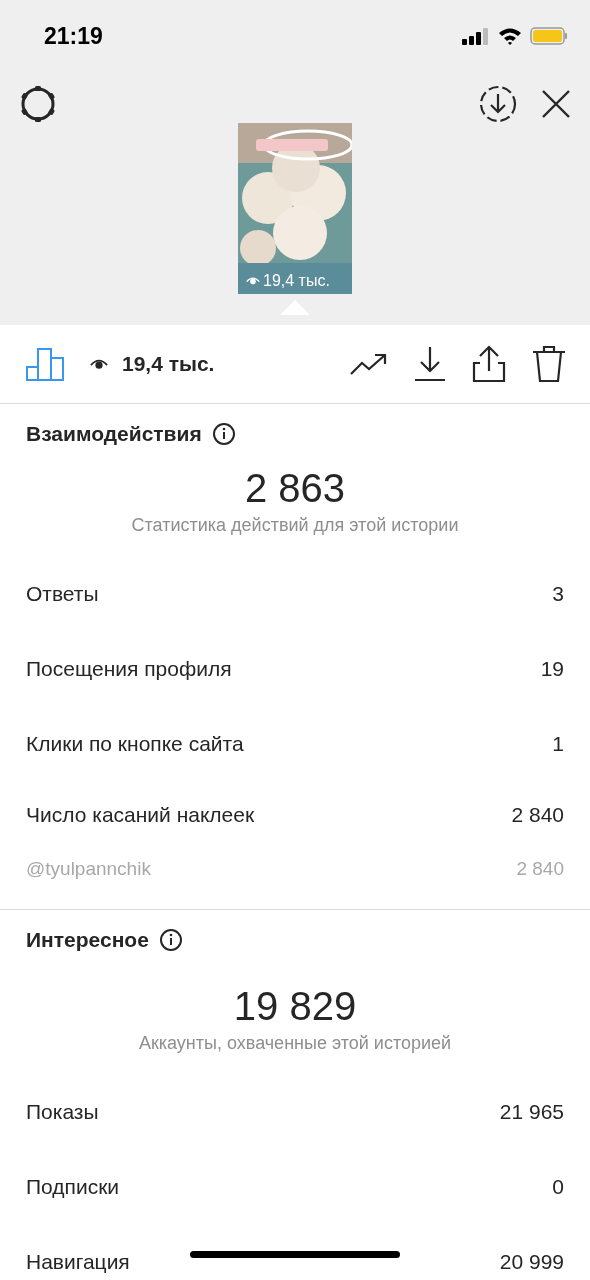 The image size is (590, 1280). What do you see at coordinates (45, 364) in the screenshot?
I see `insights-icon` at bounding box center [45, 364].